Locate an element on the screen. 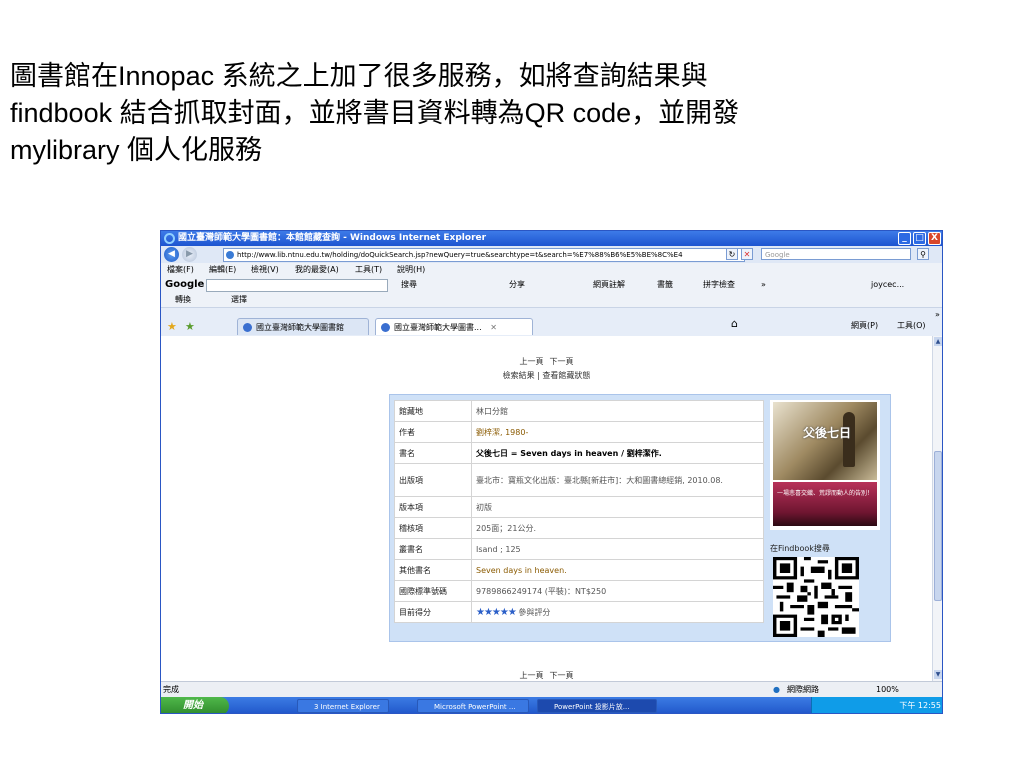  taskbar-ie-button: 3 Internet Explorer is located at coordinates (343, 706).